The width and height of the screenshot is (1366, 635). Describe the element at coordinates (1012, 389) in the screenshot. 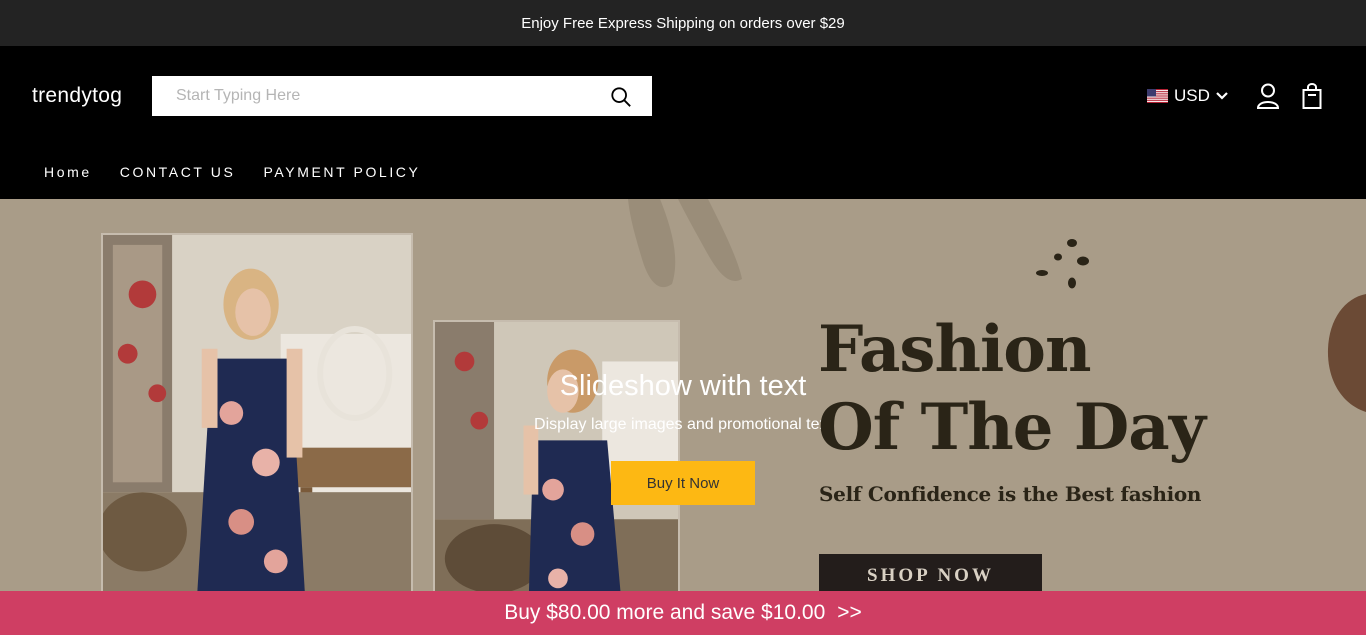

I see `banner-headline: Fashion Of The Day` at that location.